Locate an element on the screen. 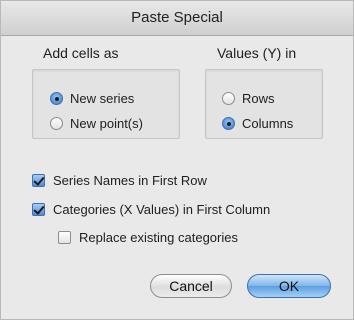 Image resolution: width=354 pixels, height=320 pixels. radio-rows: Rows is located at coordinates (248, 98).